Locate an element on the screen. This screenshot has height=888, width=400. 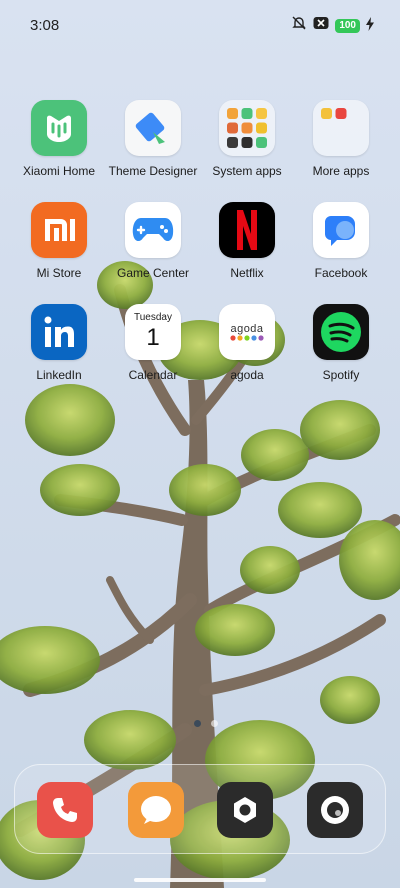
dock is located at coordinates (200, 809).